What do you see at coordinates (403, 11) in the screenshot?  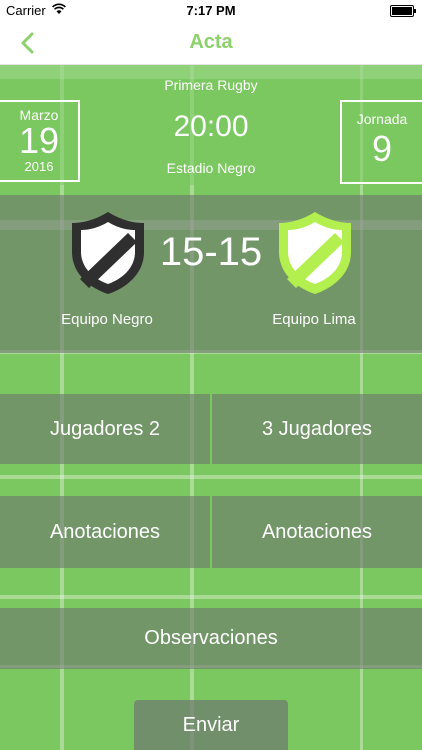 I see `battery-icon` at bounding box center [403, 11].